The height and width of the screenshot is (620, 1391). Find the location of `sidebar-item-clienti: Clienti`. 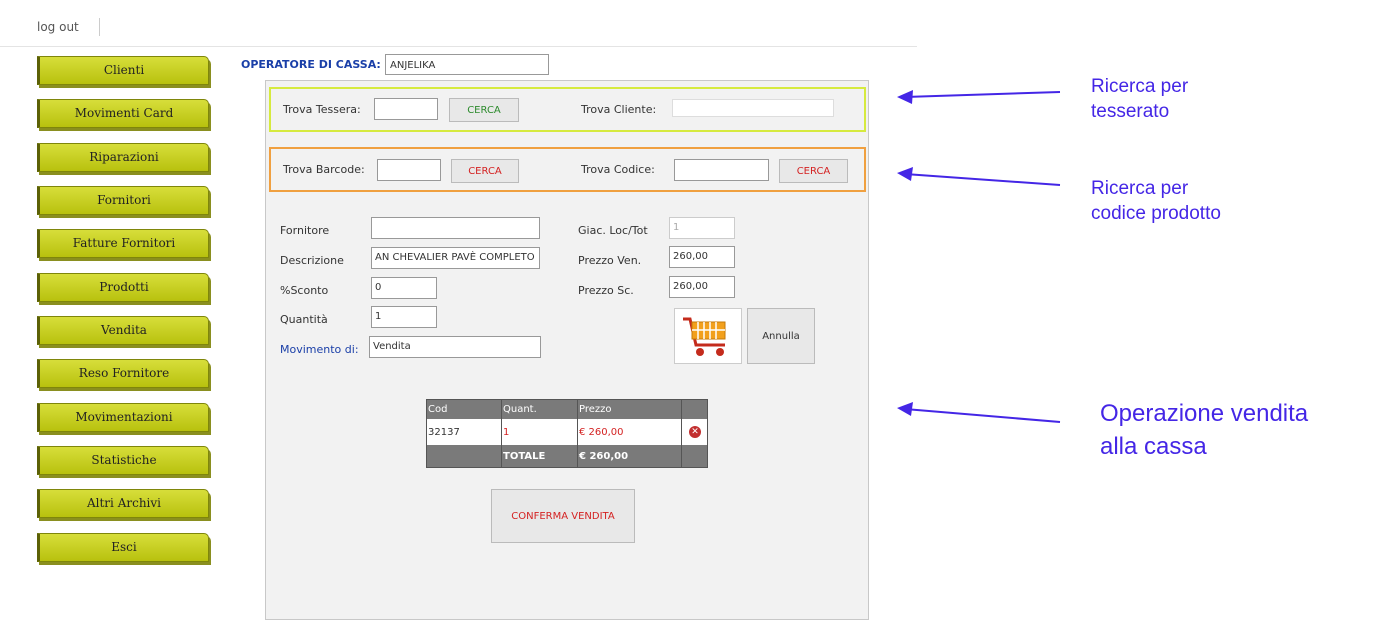

sidebar-item-clienti: Clienti is located at coordinates (123, 70).